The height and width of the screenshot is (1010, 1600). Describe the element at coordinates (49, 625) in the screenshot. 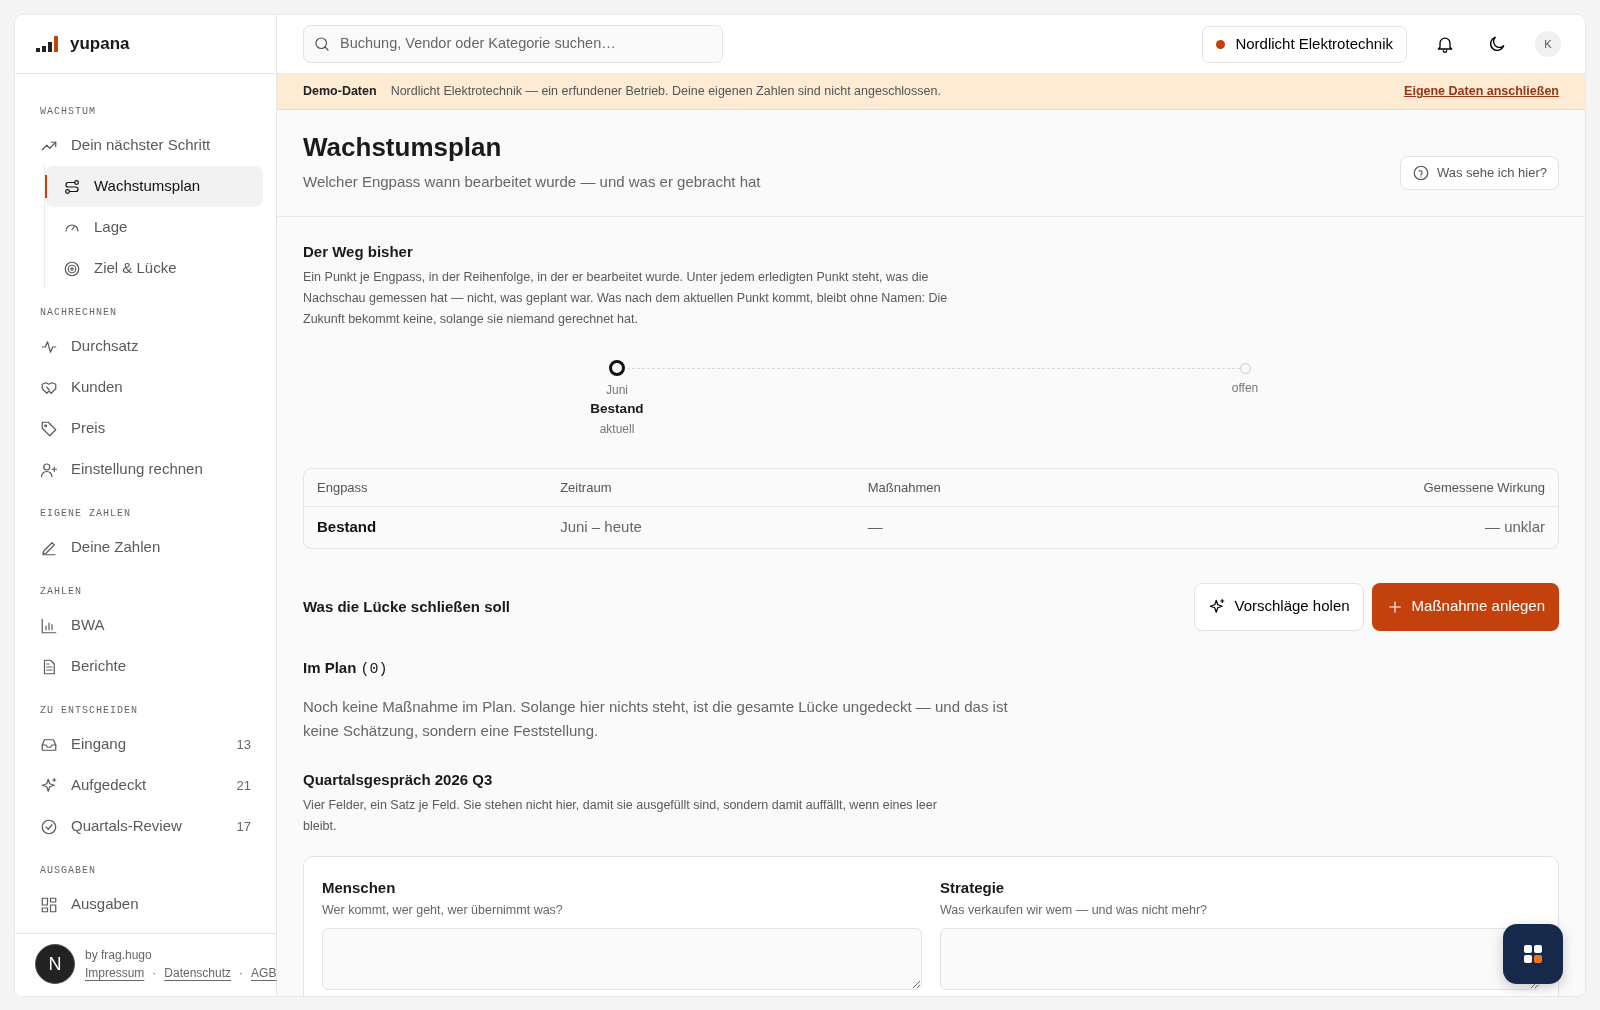

I see `bar-chart-icon` at that location.